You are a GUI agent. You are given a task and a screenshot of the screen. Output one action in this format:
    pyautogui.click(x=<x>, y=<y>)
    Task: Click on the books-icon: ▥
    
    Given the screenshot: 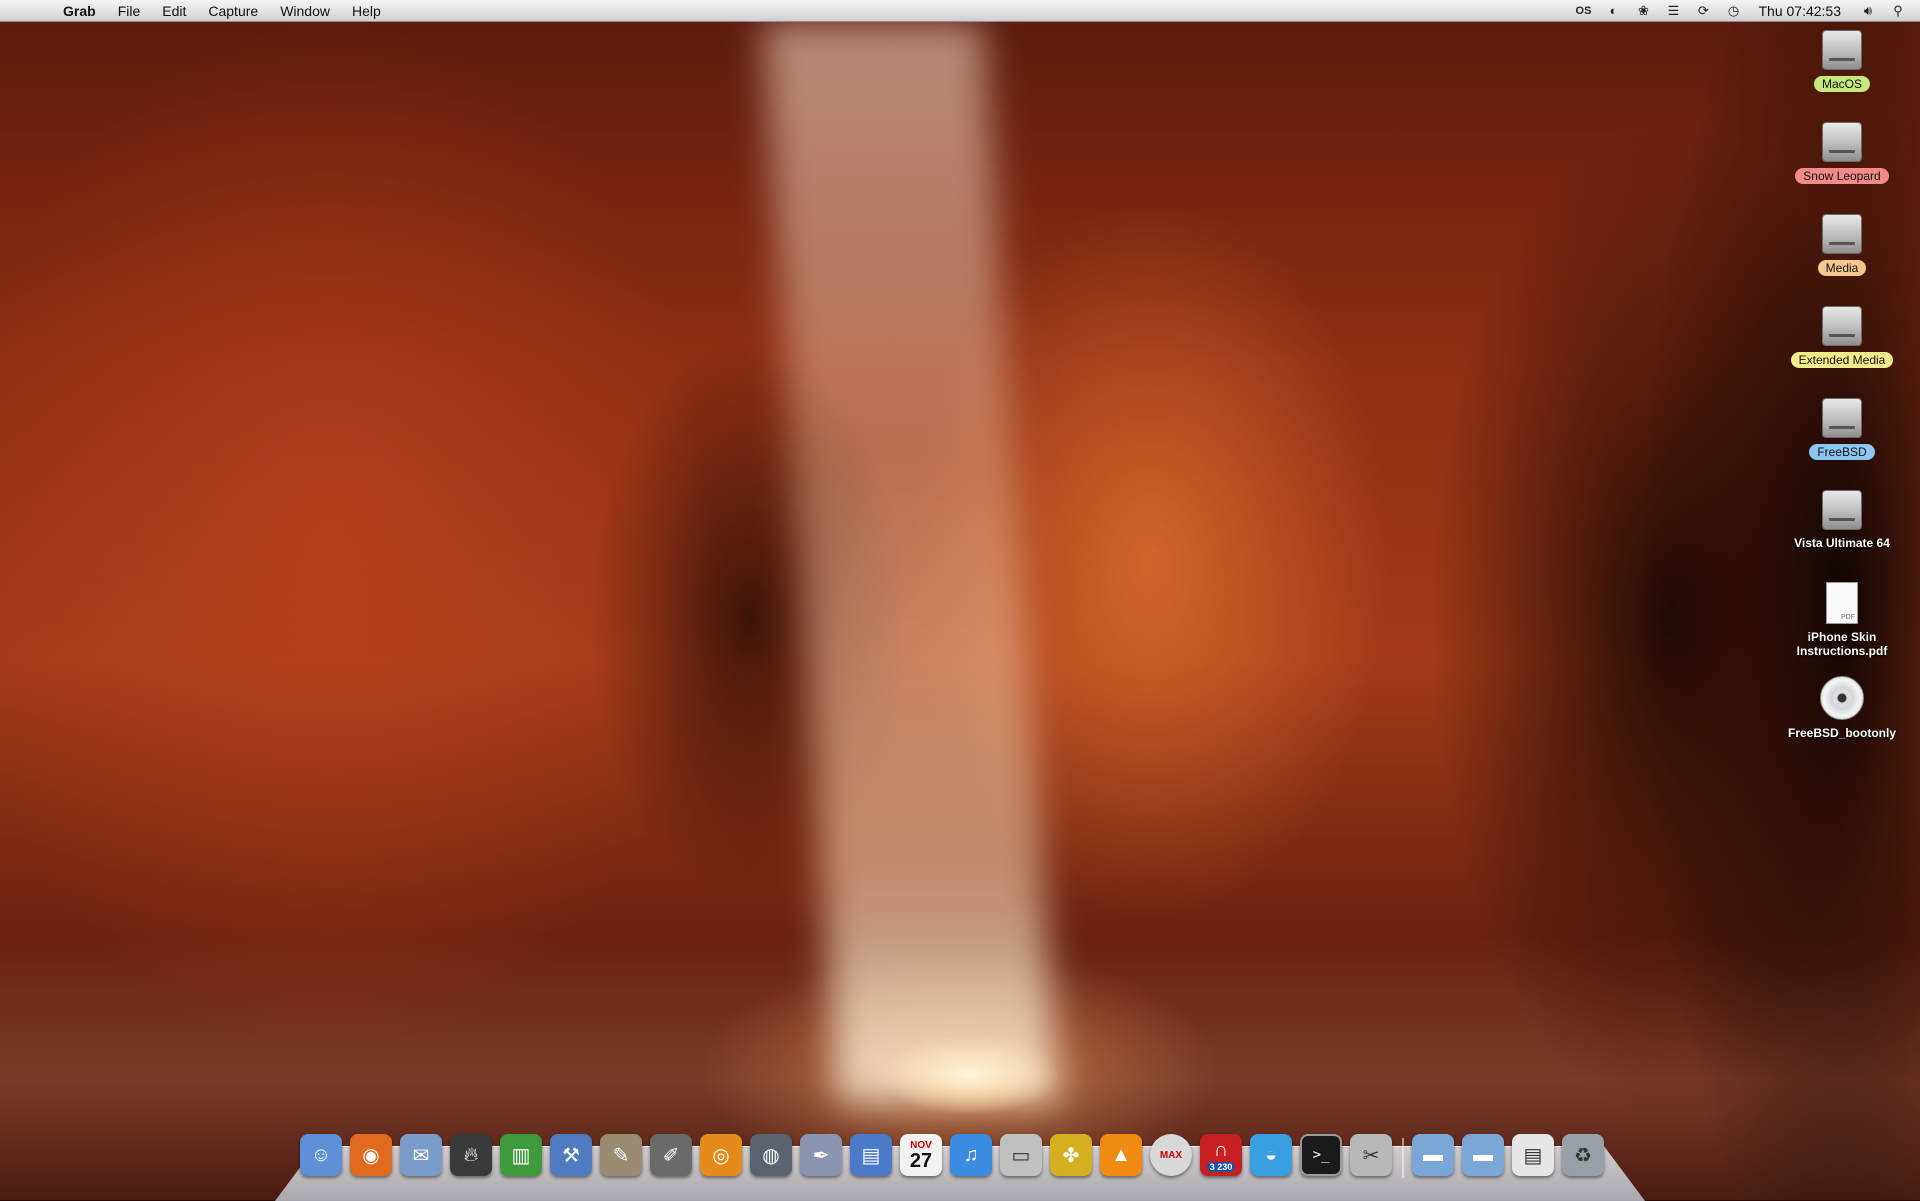 What is the action you would take?
    pyautogui.click(x=521, y=1155)
    